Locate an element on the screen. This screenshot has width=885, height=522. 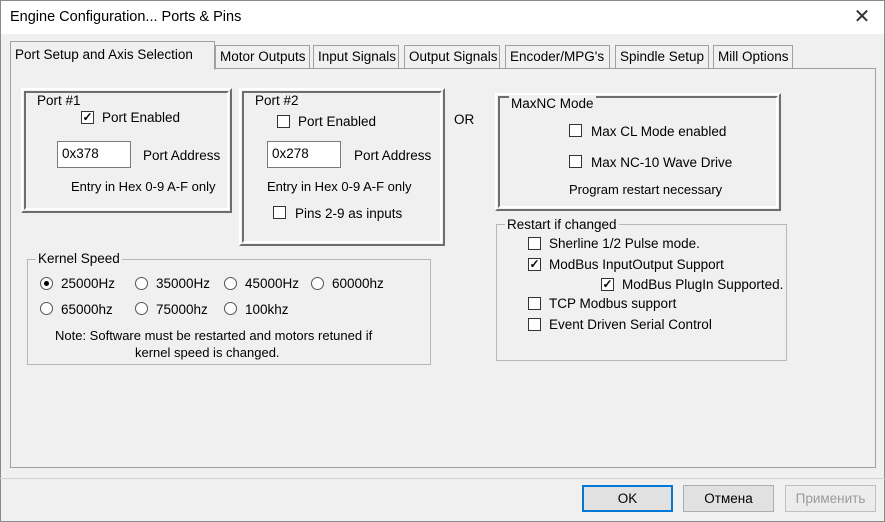
port1-title: Port #1 is located at coordinates (59, 100).